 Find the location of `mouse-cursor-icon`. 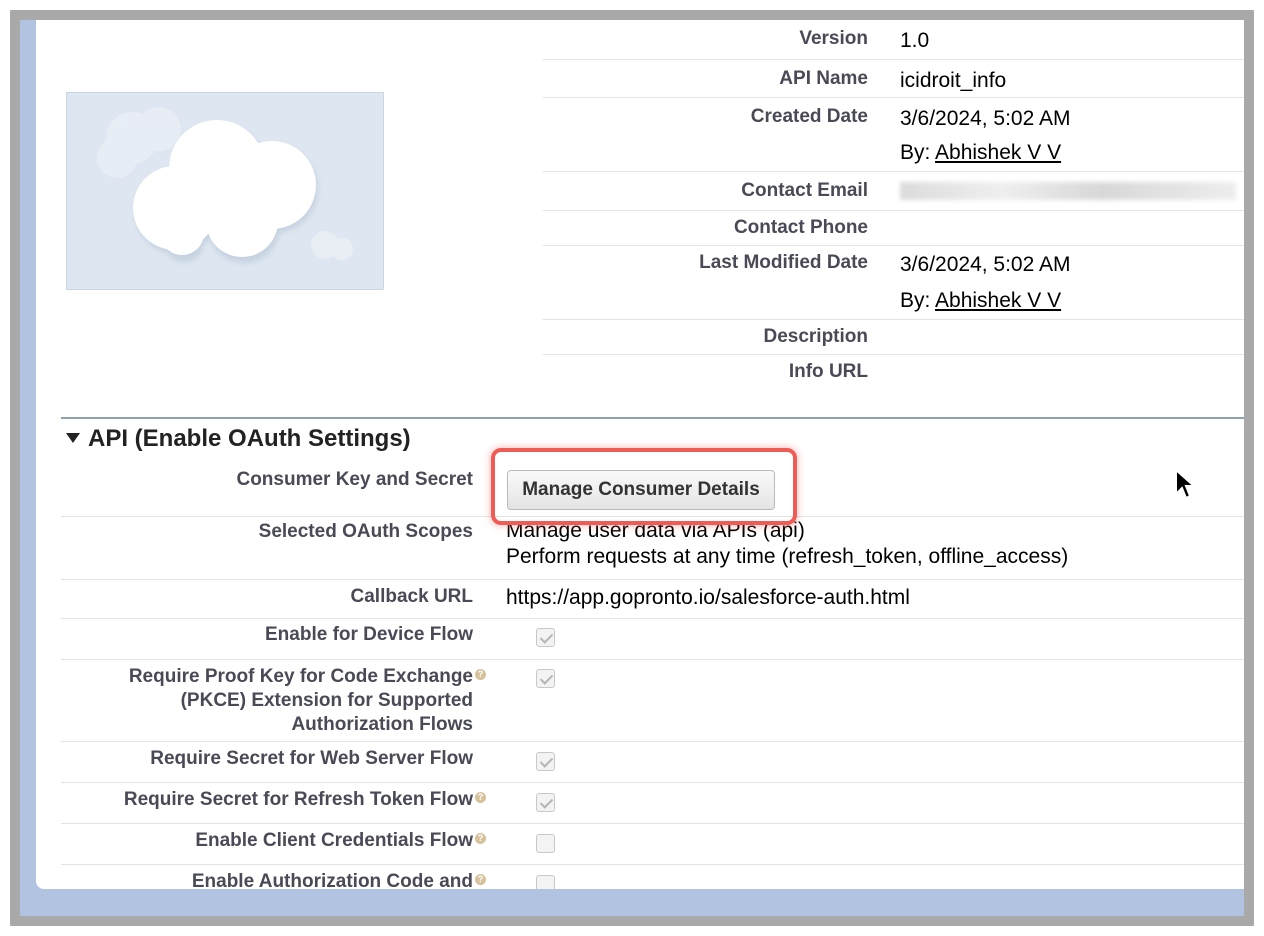

mouse-cursor-icon is located at coordinates (1186, 484).